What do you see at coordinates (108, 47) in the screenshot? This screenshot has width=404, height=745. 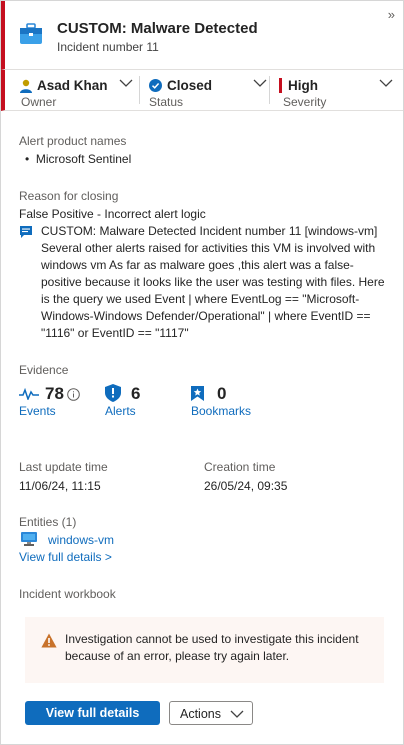 I see `incident-number: Incident number 11` at bounding box center [108, 47].